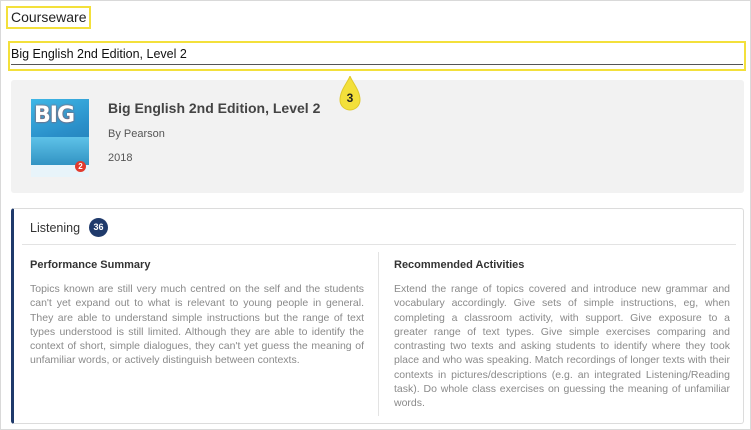 This screenshot has width=751, height=430. What do you see at coordinates (80, 166) in the screenshot?
I see `cover-level-badge: 2` at bounding box center [80, 166].